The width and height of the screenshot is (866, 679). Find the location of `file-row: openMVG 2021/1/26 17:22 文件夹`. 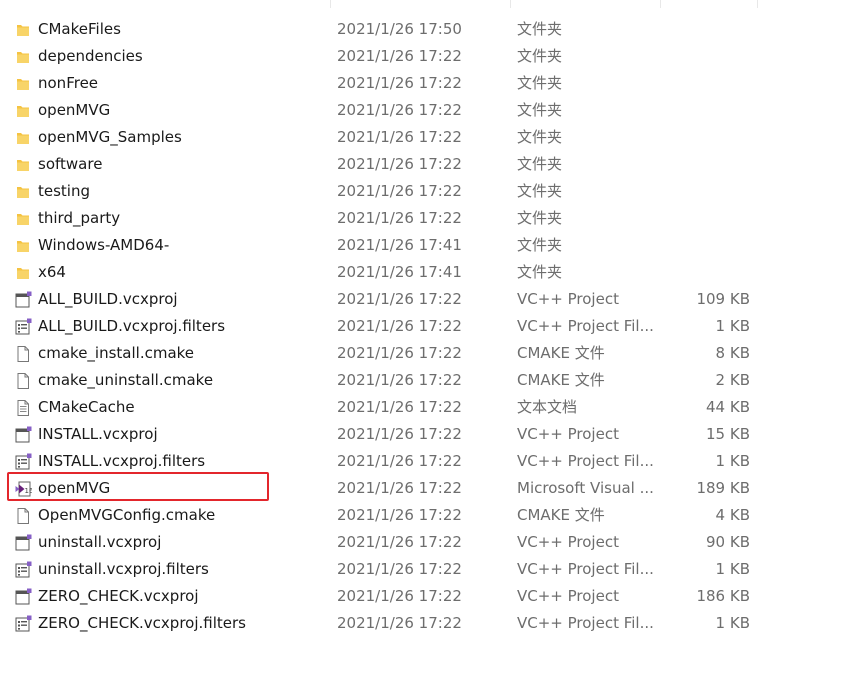

file-row: openMVG 2021/1/26 17:22 文件夹 is located at coordinates (433, 110).